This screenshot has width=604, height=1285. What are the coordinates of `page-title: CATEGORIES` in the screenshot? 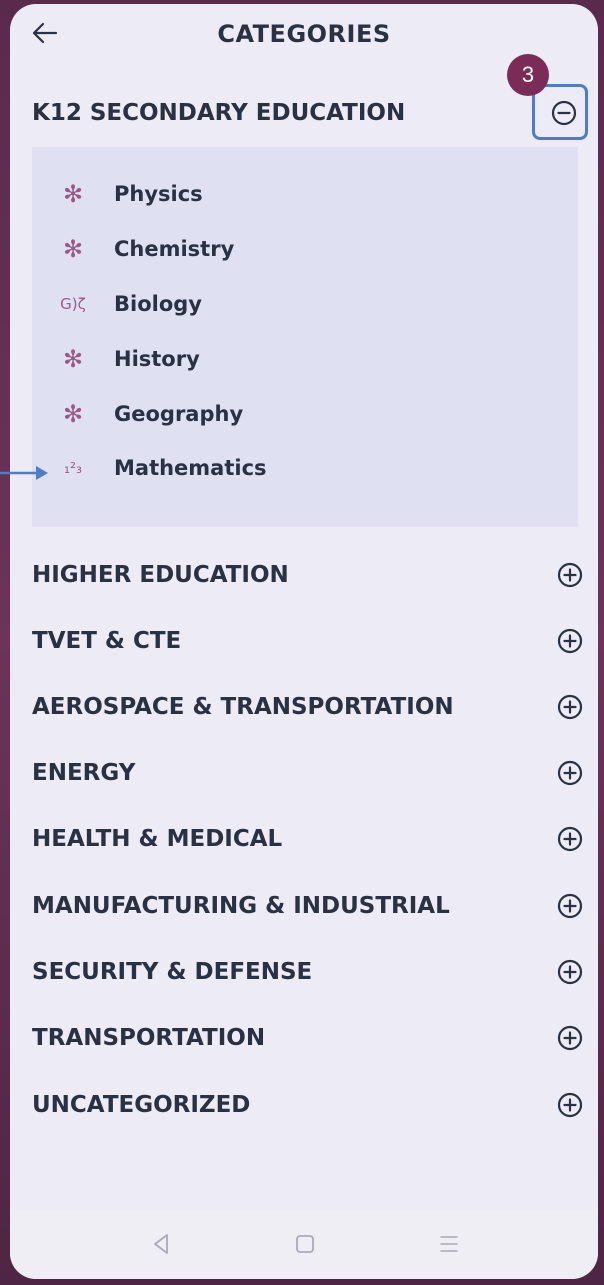 It's located at (304, 34).